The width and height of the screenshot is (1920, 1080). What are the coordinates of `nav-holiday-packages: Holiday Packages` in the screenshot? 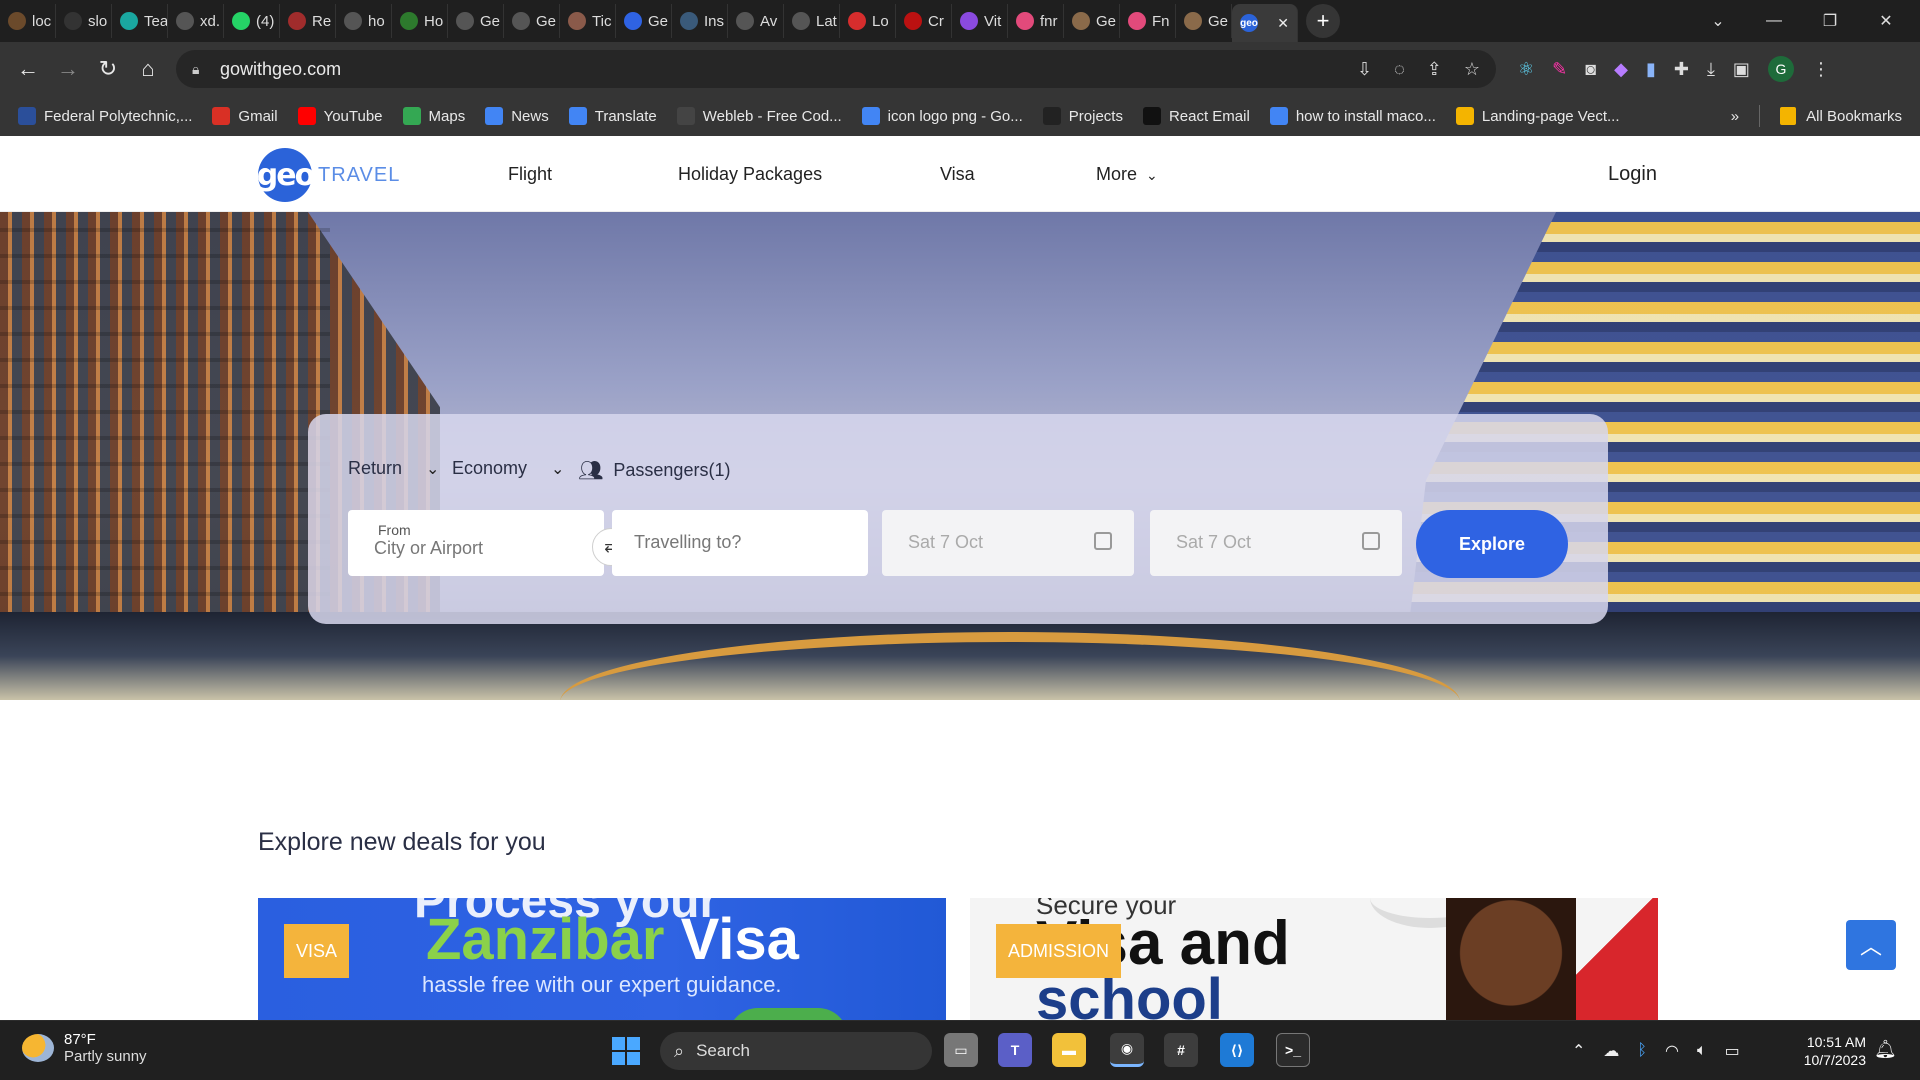 It's located at (750, 174).